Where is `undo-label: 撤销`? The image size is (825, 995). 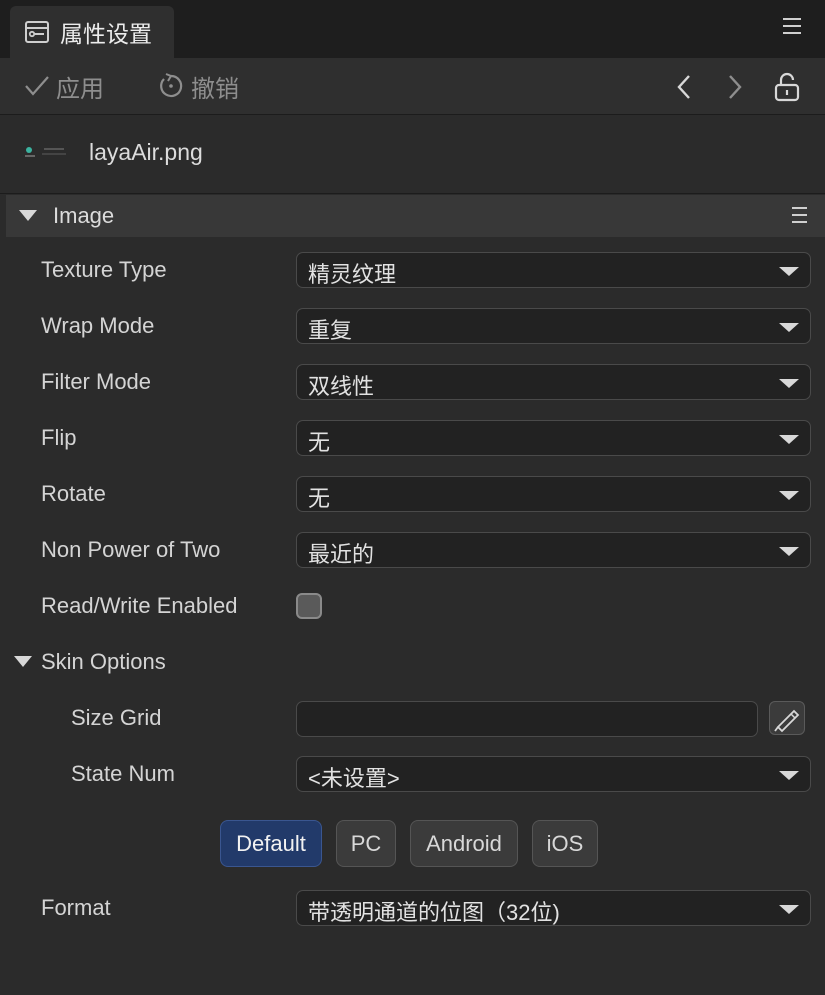
undo-label: 撤销 is located at coordinates (215, 89).